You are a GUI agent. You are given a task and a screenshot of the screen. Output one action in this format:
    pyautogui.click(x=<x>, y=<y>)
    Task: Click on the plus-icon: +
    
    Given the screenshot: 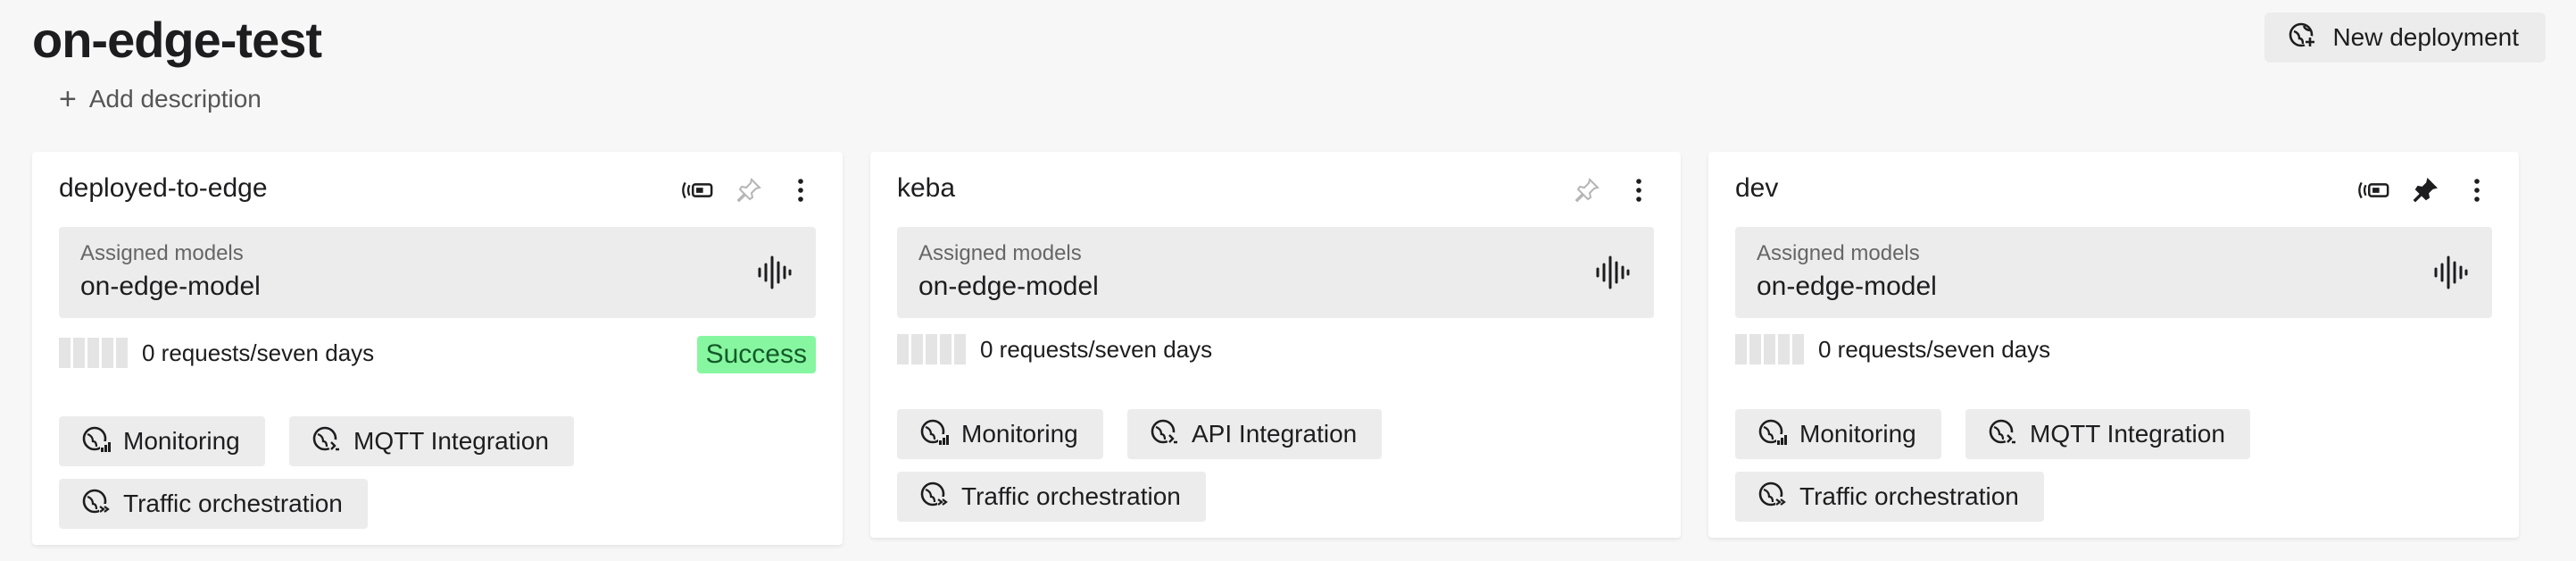 What is the action you would take?
    pyautogui.click(x=68, y=99)
    